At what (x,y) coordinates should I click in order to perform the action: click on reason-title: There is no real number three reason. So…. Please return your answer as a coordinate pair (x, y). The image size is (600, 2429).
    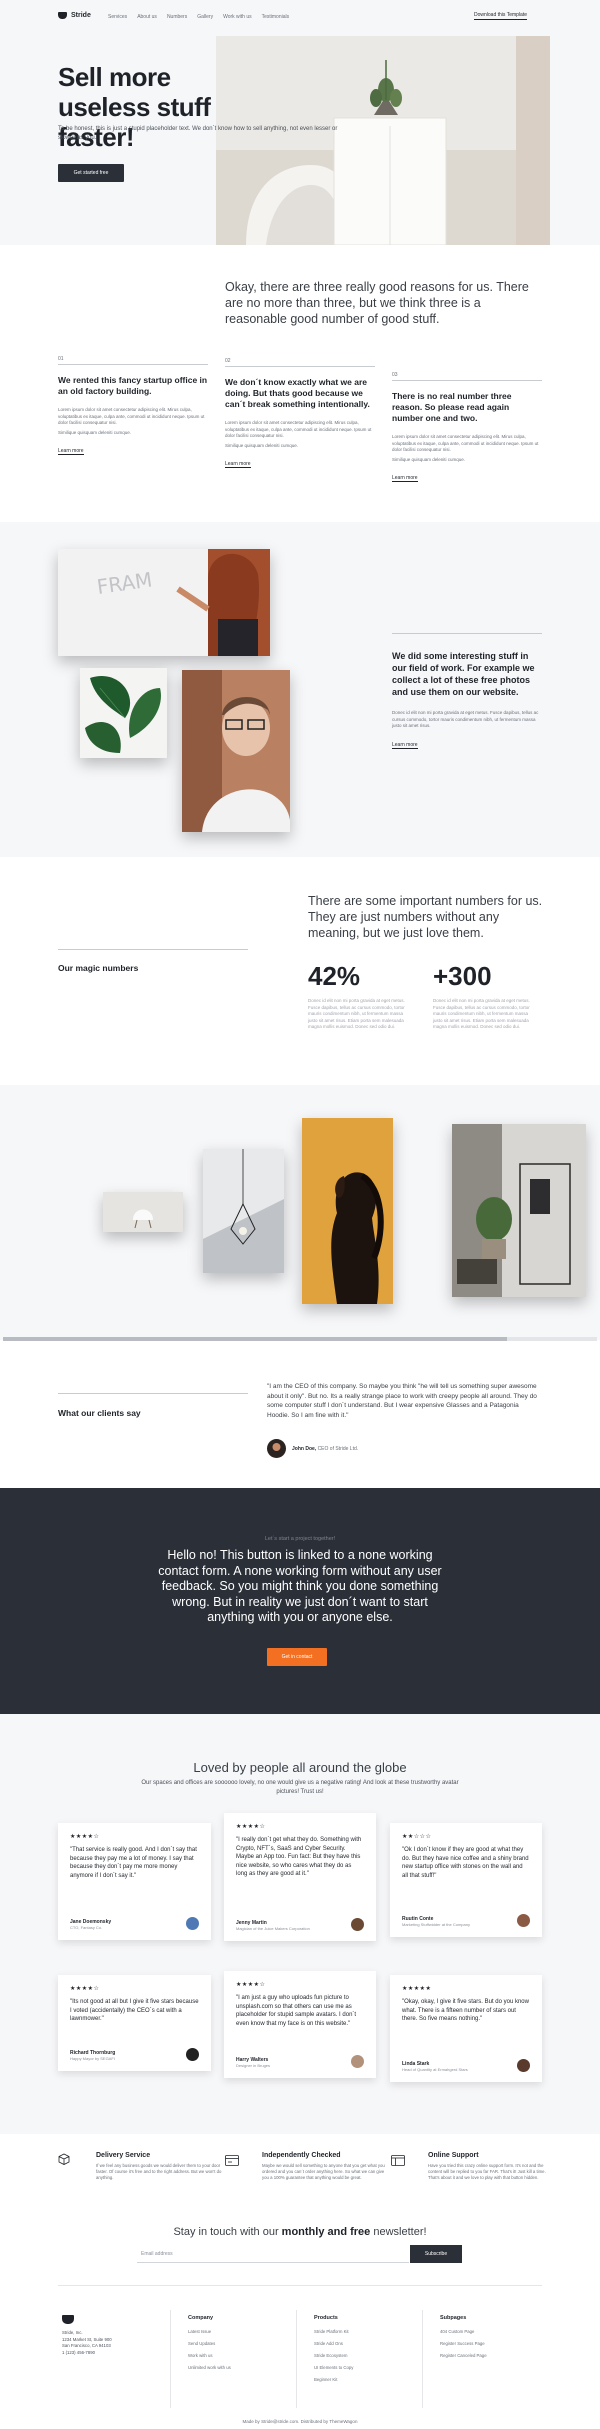
    Looking at the image, I should click on (452, 407).